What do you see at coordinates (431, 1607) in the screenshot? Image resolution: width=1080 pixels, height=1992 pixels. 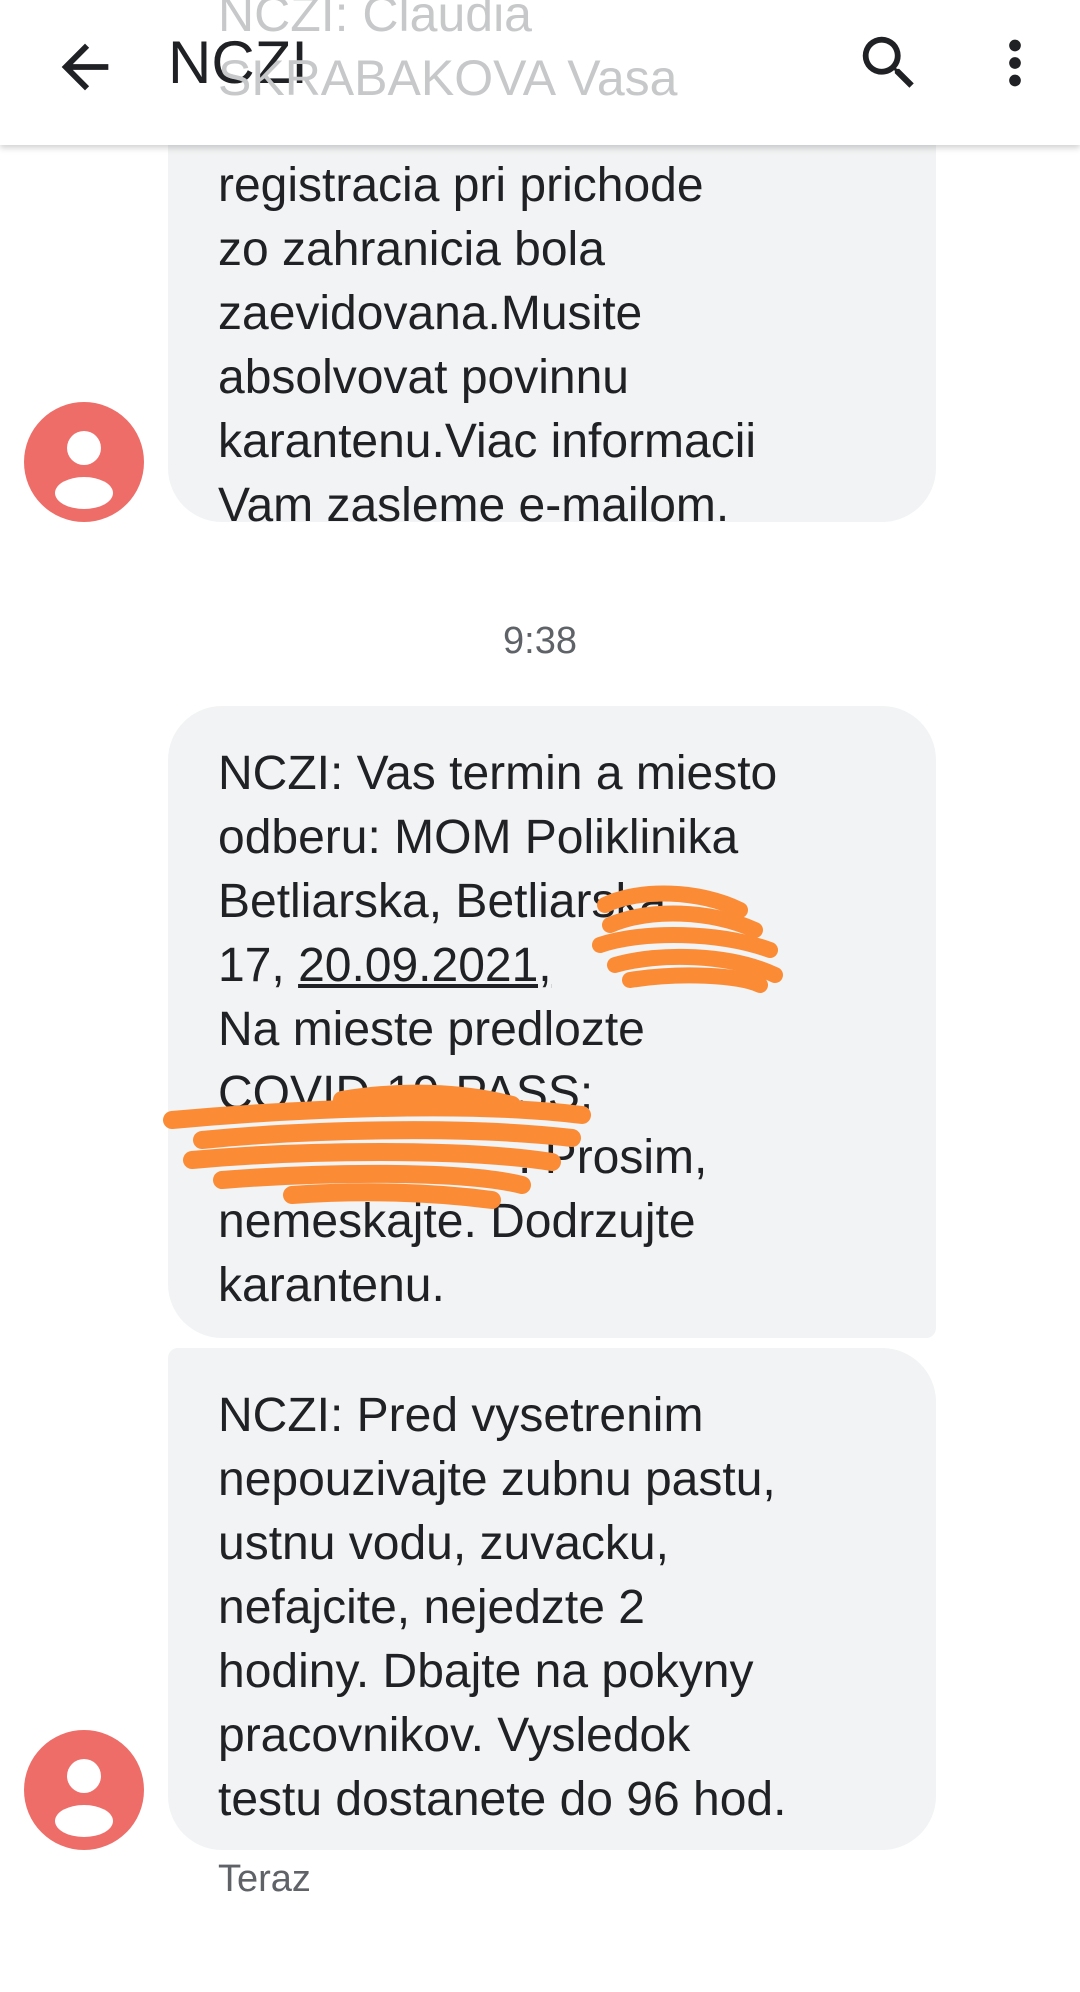 I see `message-line: nefajcite, nejedzte 2` at bounding box center [431, 1607].